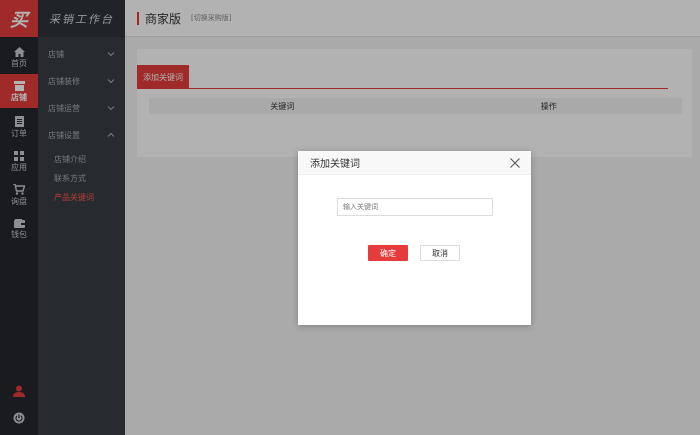 Image resolution: width=700 pixels, height=435 pixels. What do you see at coordinates (414, 238) in the screenshot?
I see `add-keyword-dialog: 添加关键词 确定 取消` at bounding box center [414, 238].